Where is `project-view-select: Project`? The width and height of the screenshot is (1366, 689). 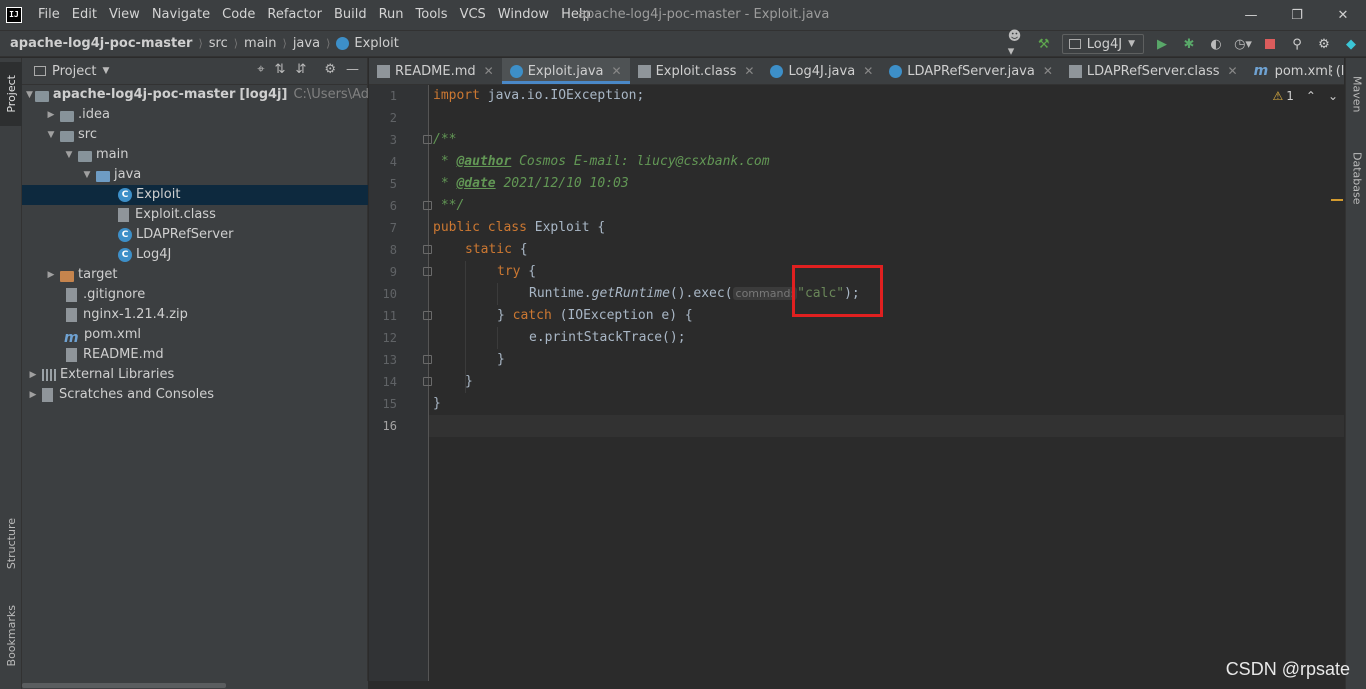
project-view-select: Project is located at coordinates (74, 71).